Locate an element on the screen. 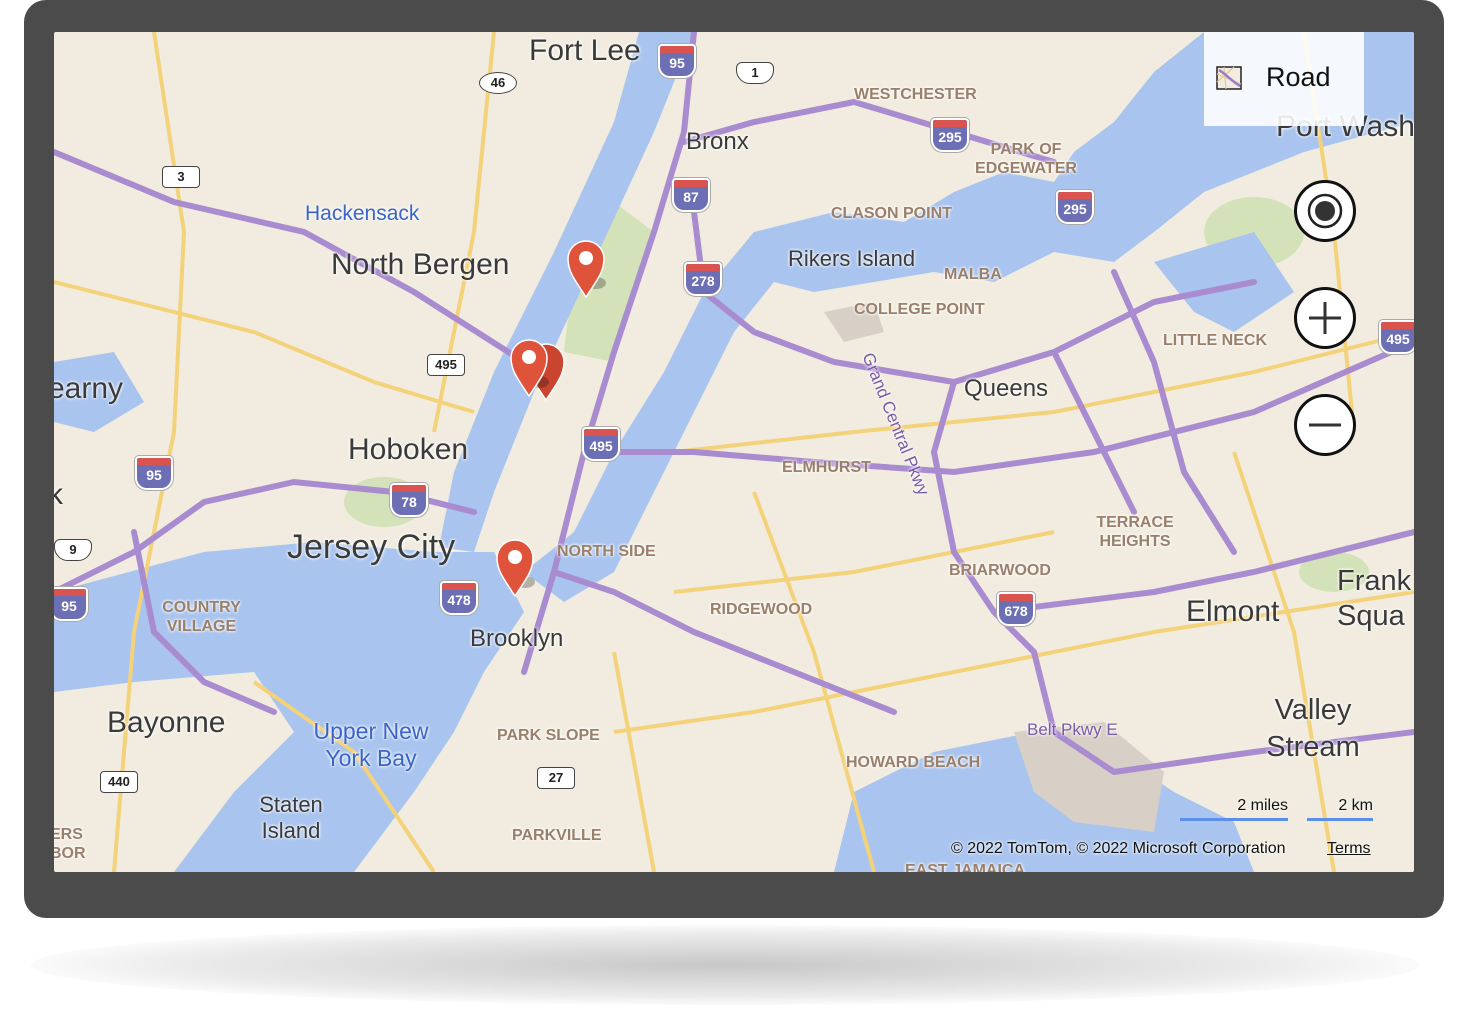 This screenshot has height=1020, width=1460. road-label: Belt Pkwy E is located at coordinates (1072, 729).